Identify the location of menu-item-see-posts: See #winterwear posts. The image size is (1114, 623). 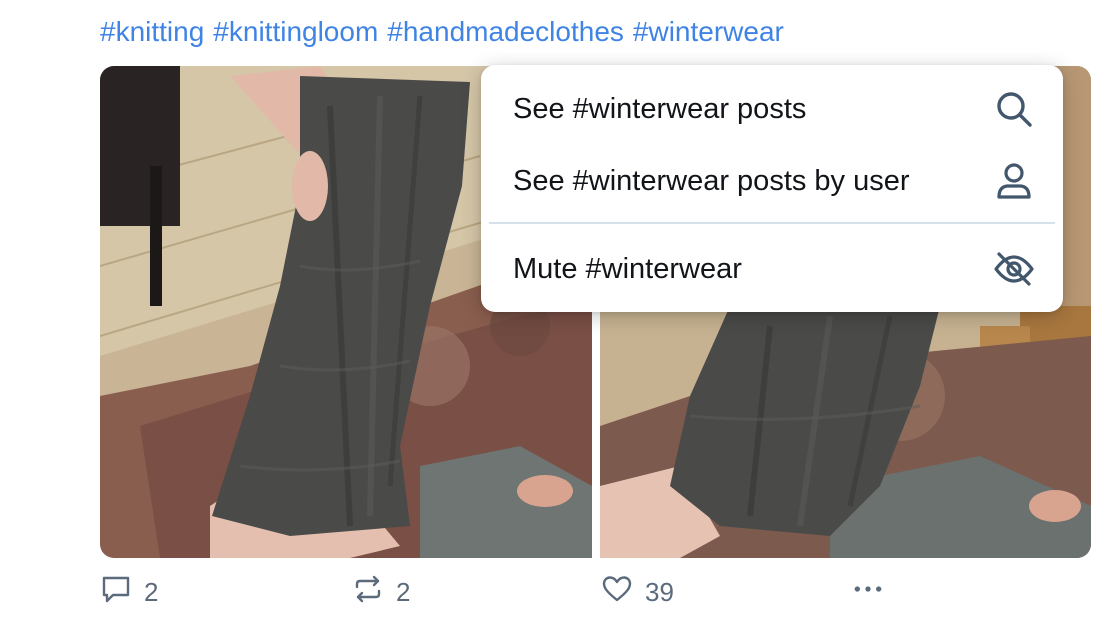
(772, 109).